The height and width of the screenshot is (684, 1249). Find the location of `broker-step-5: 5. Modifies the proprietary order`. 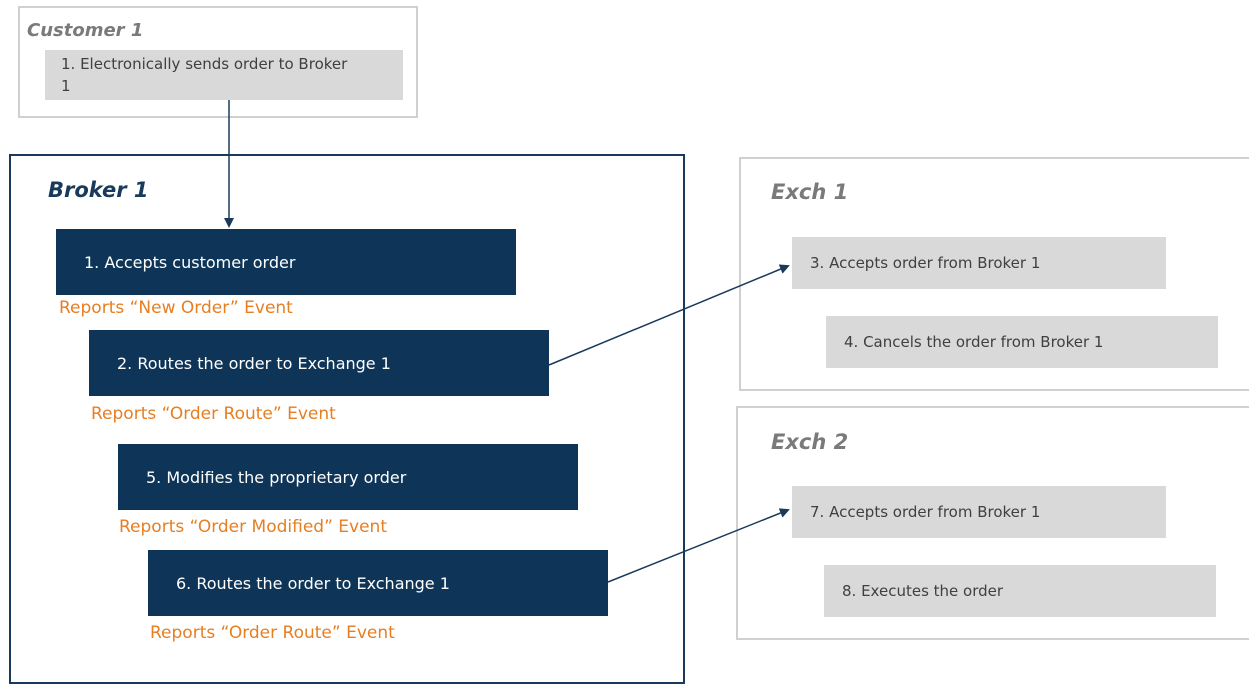

broker-step-5: 5. Modifies the proprietary order is located at coordinates (348, 477).